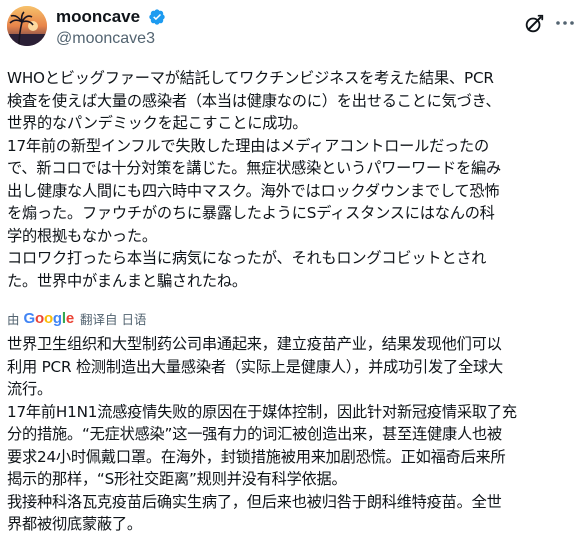 The height and width of the screenshot is (557, 582). What do you see at coordinates (565, 23) in the screenshot?
I see `more-icon` at bounding box center [565, 23].